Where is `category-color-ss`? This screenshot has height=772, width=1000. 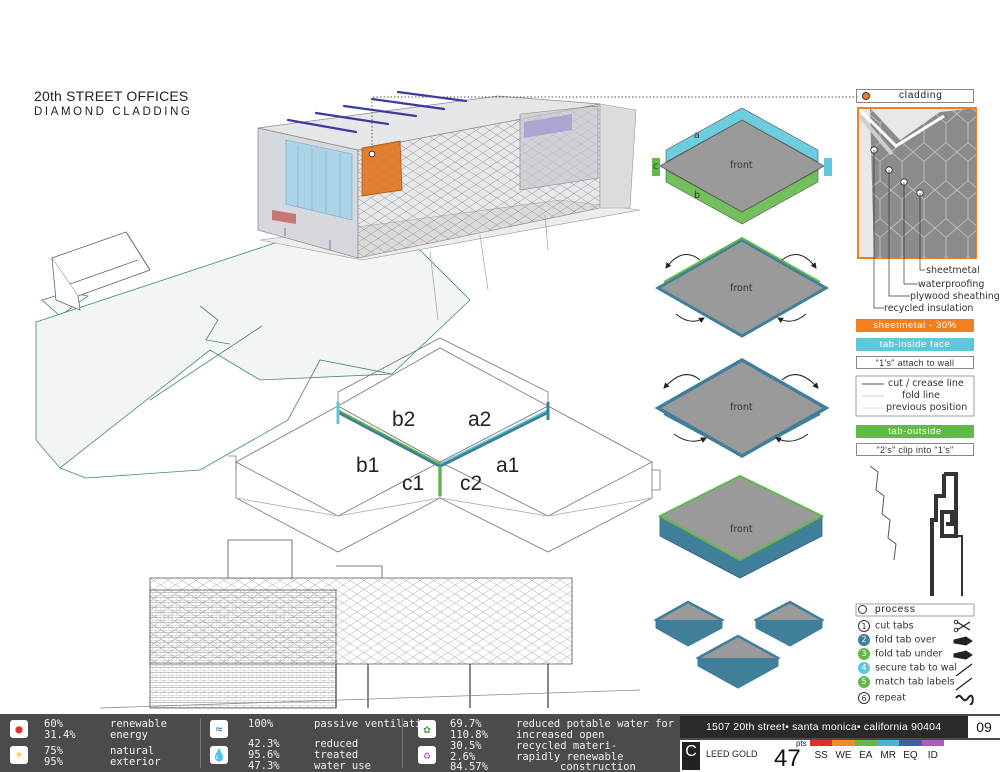
category-color-ss is located at coordinates (821, 743).